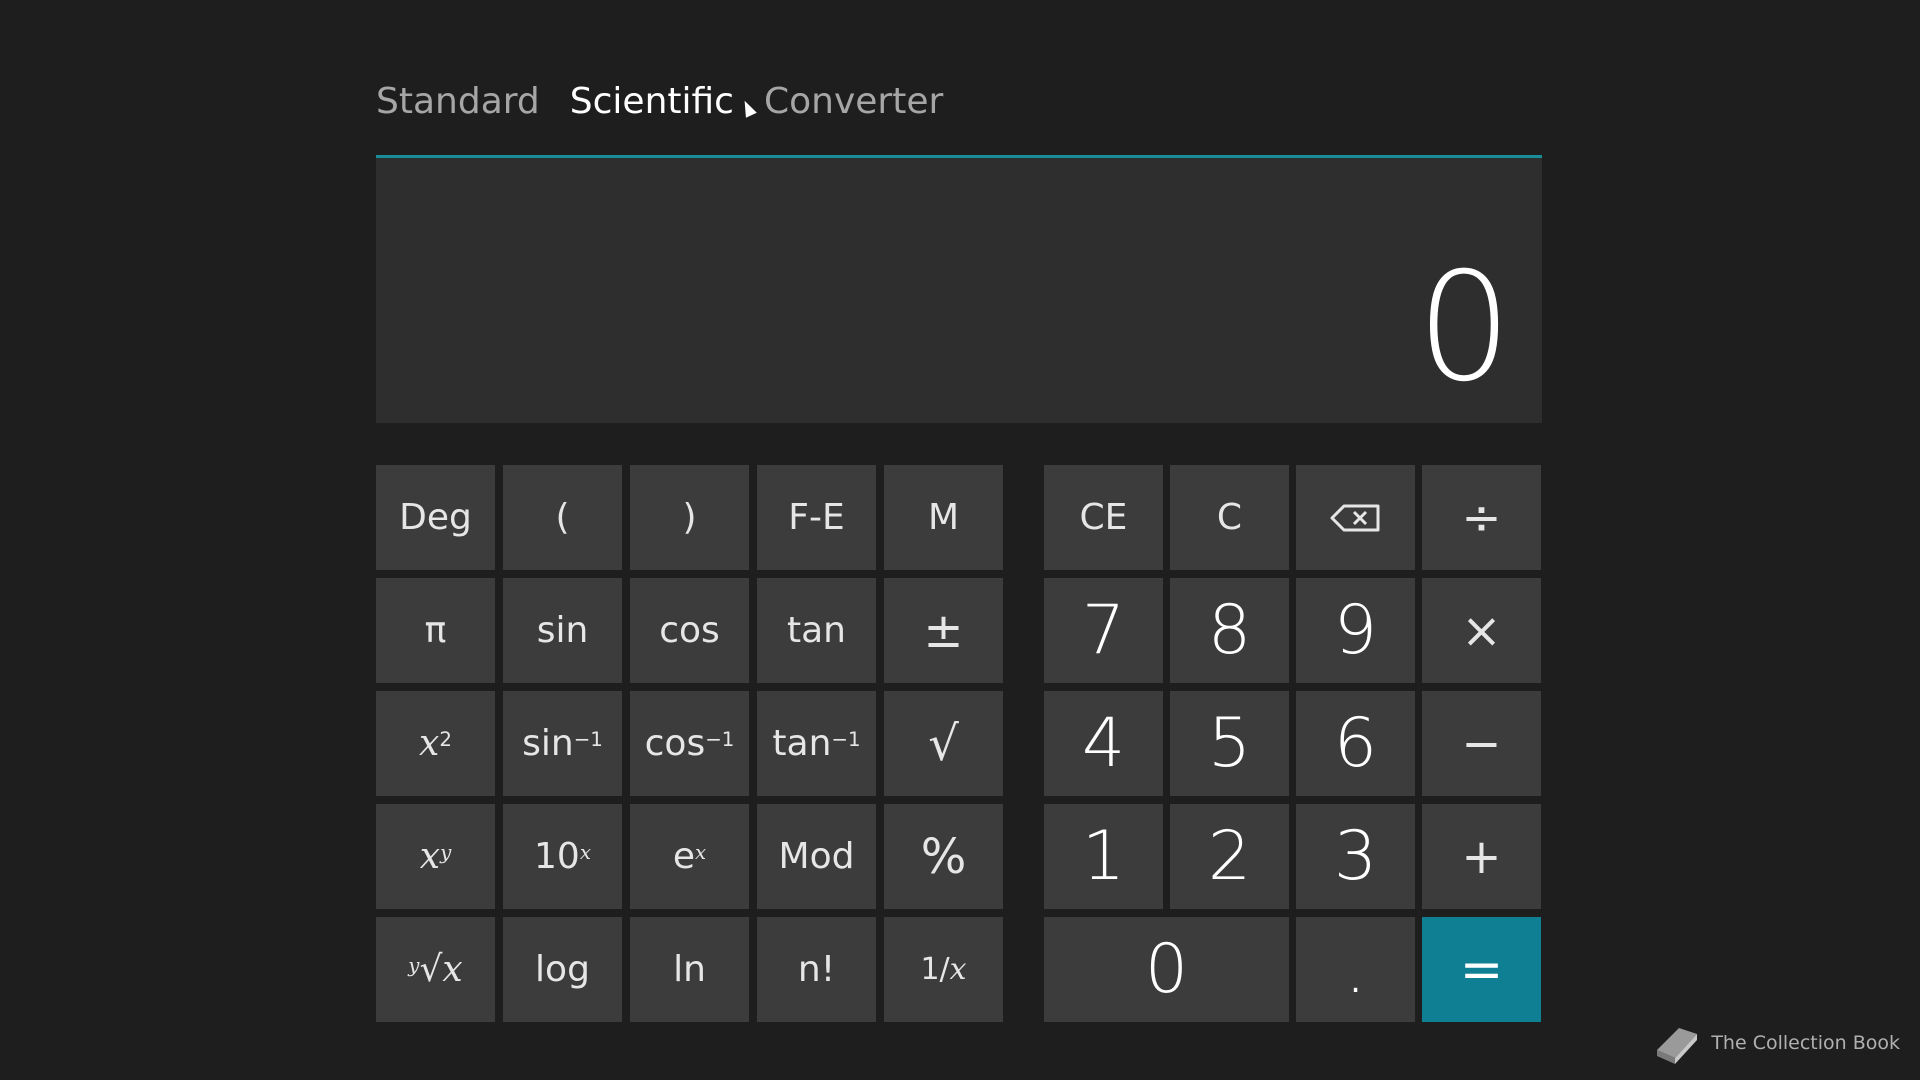  What do you see at coordinates (431, 969) in the screenshot?
I see `root-sign: √` at bounding box center [431, 969].